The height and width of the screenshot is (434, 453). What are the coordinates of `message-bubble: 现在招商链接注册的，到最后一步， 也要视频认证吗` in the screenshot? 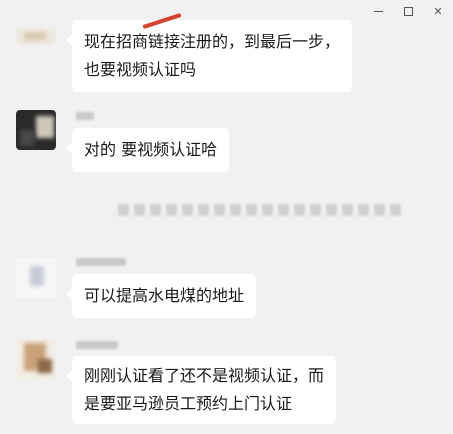 It's located at (209, 56).